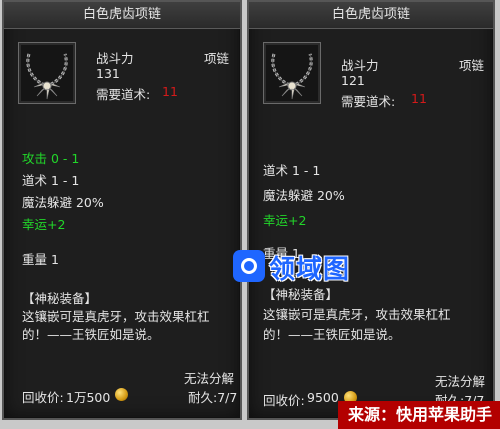  What do you see at coordinates (40, 259) in the screenshot?
I see `weight-stat: 重量 1` at bounding box center [40, 259].